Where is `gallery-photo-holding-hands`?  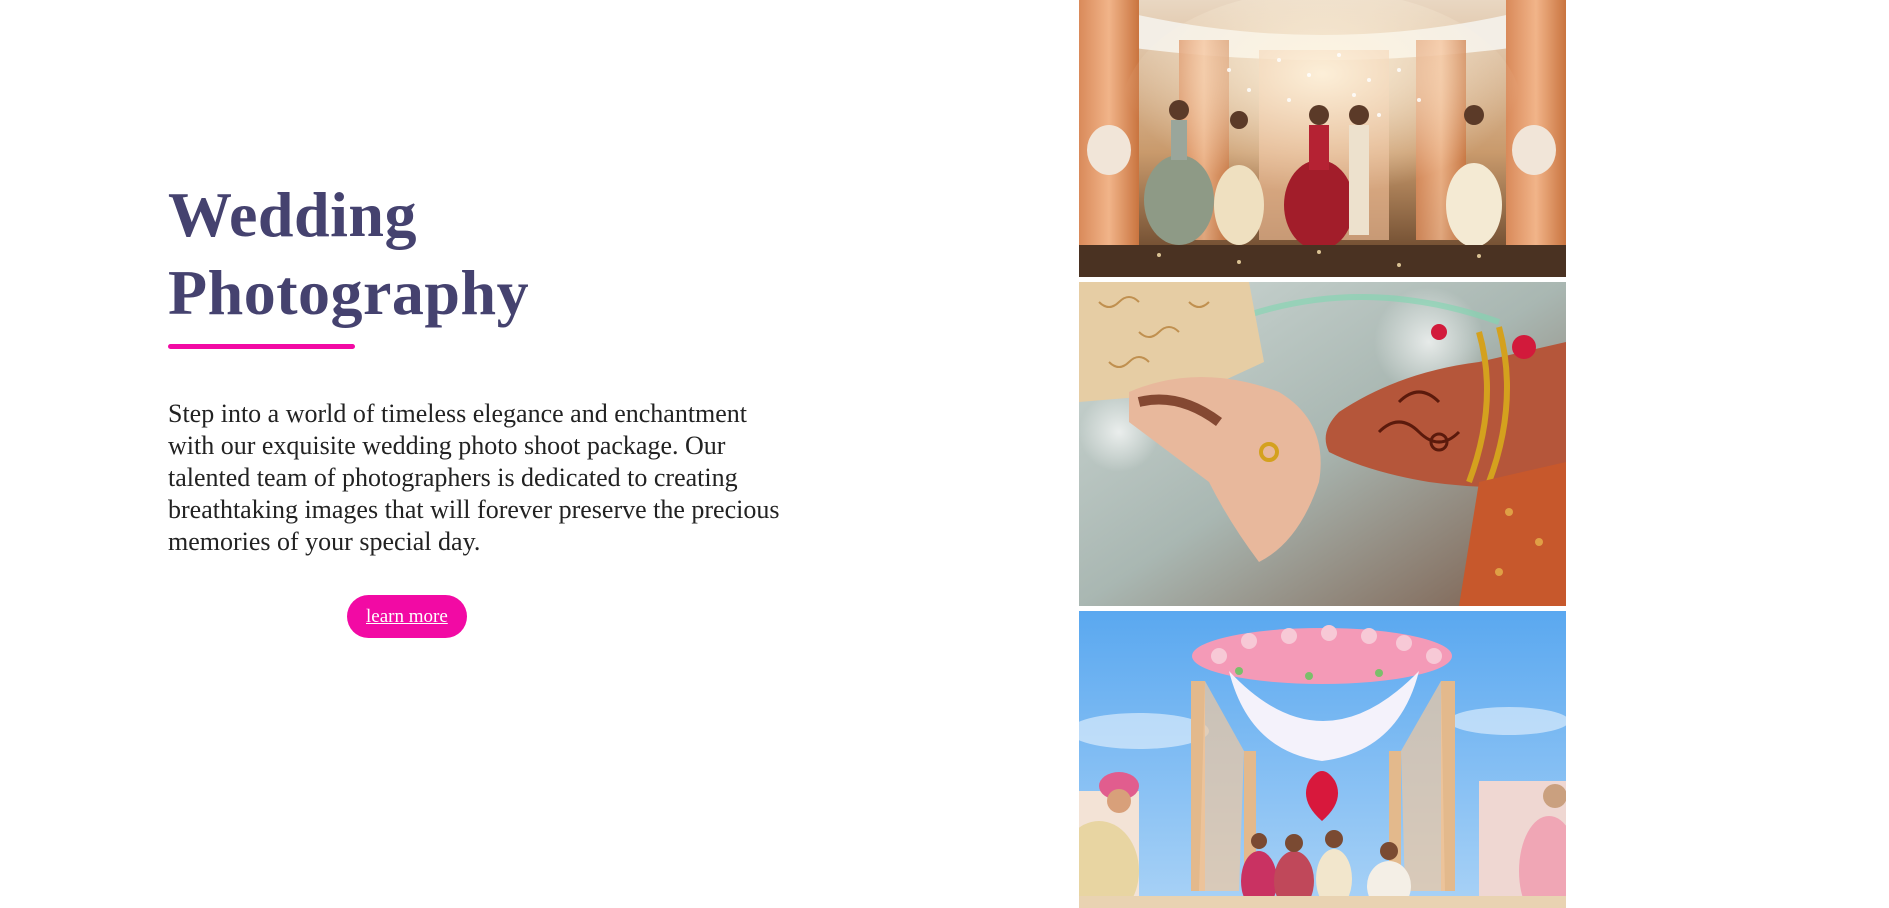
gallery-photo-holding-hands is located at coordinates (1322, 444).